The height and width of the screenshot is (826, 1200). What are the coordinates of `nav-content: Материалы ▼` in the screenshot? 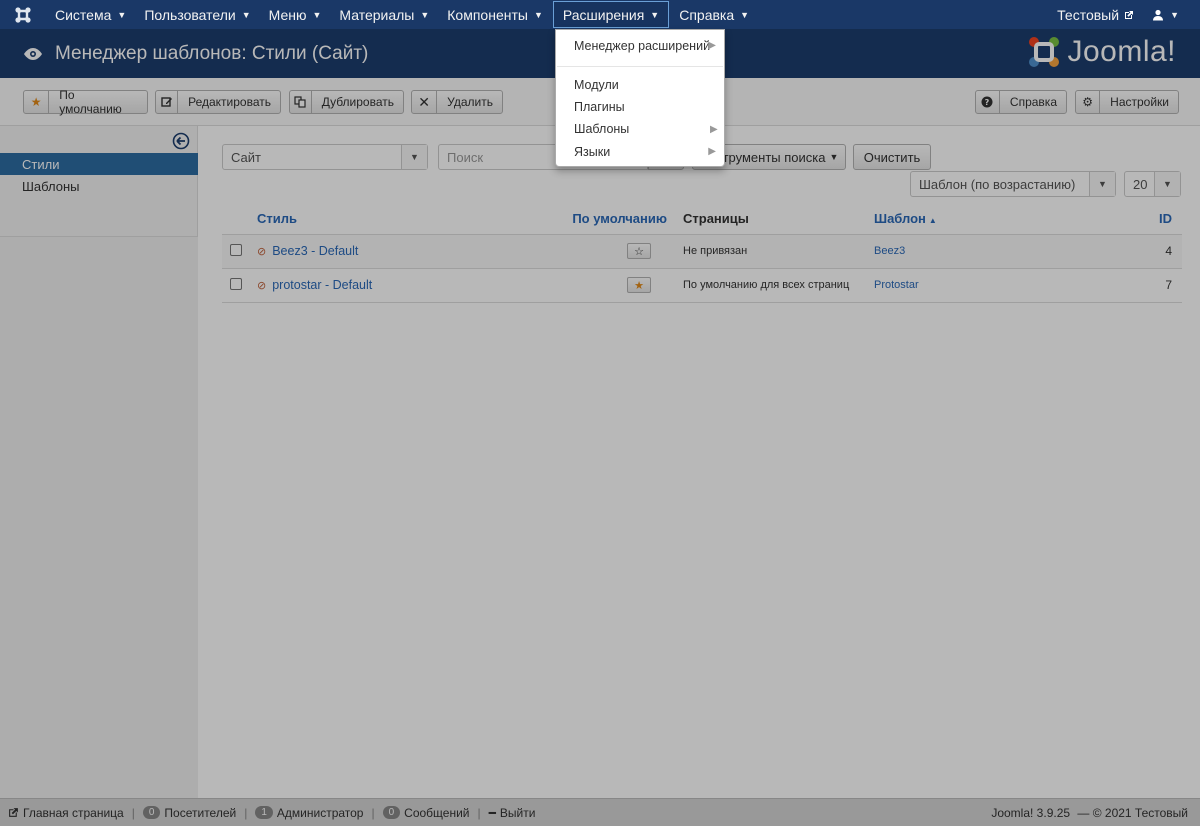 It's located at (384, 14).